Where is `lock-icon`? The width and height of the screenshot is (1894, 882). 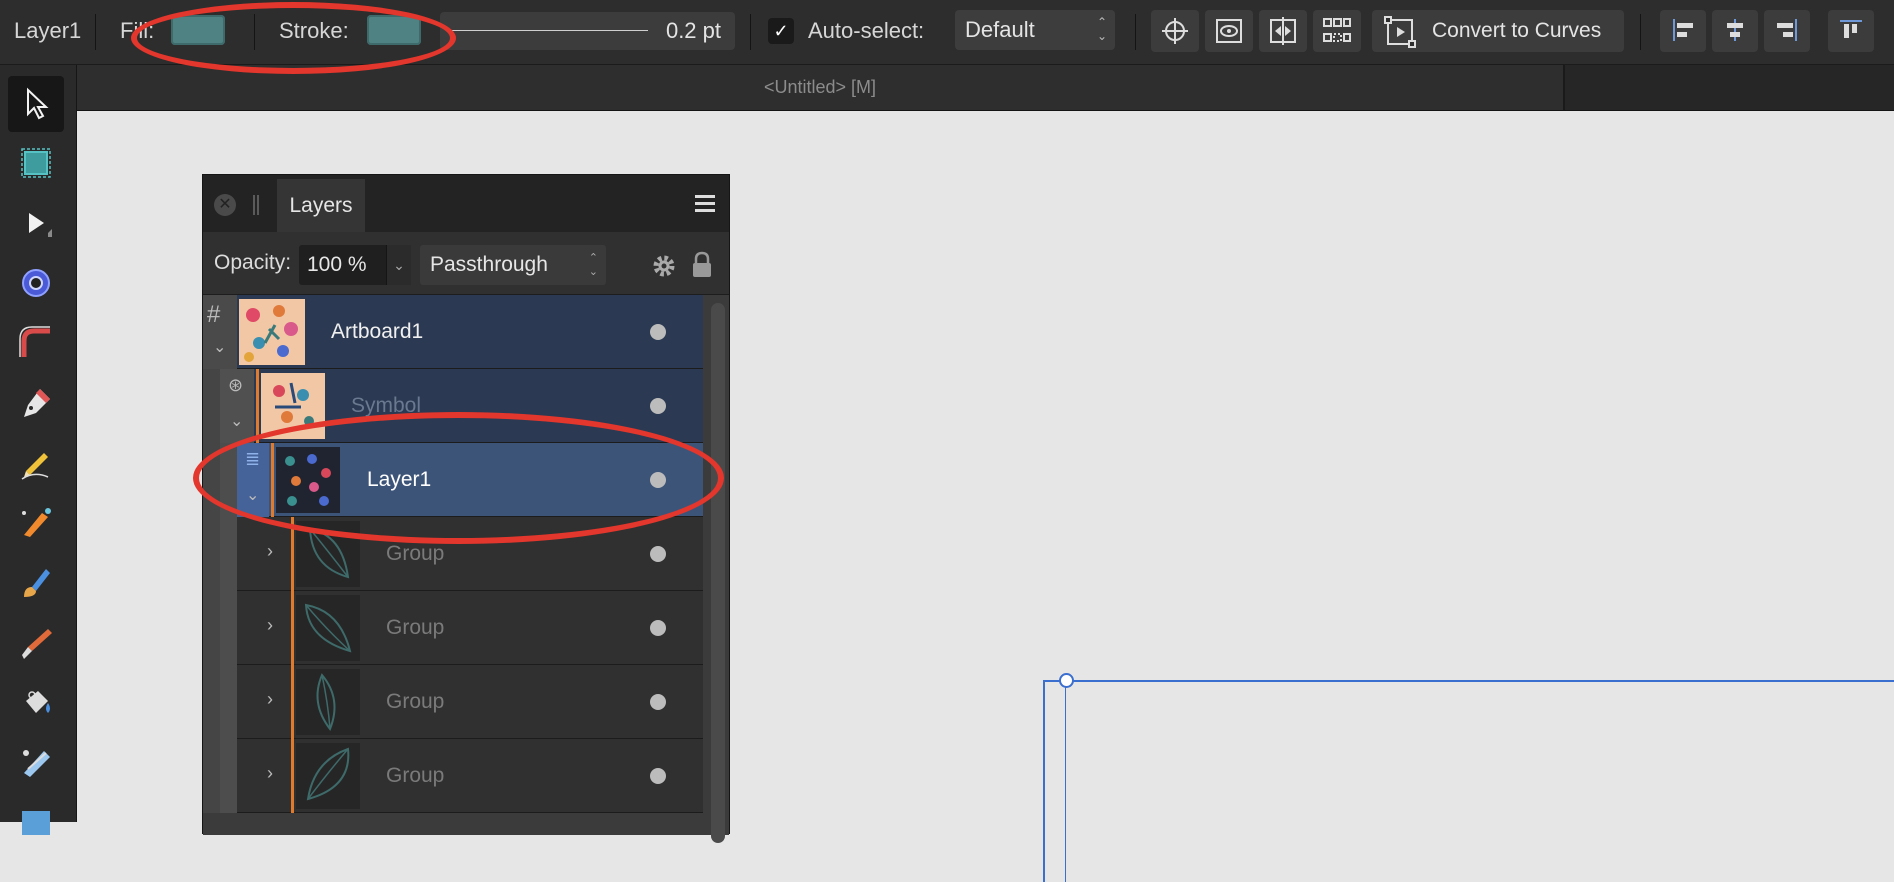 lock-icon is located at coordinates (702, 265).